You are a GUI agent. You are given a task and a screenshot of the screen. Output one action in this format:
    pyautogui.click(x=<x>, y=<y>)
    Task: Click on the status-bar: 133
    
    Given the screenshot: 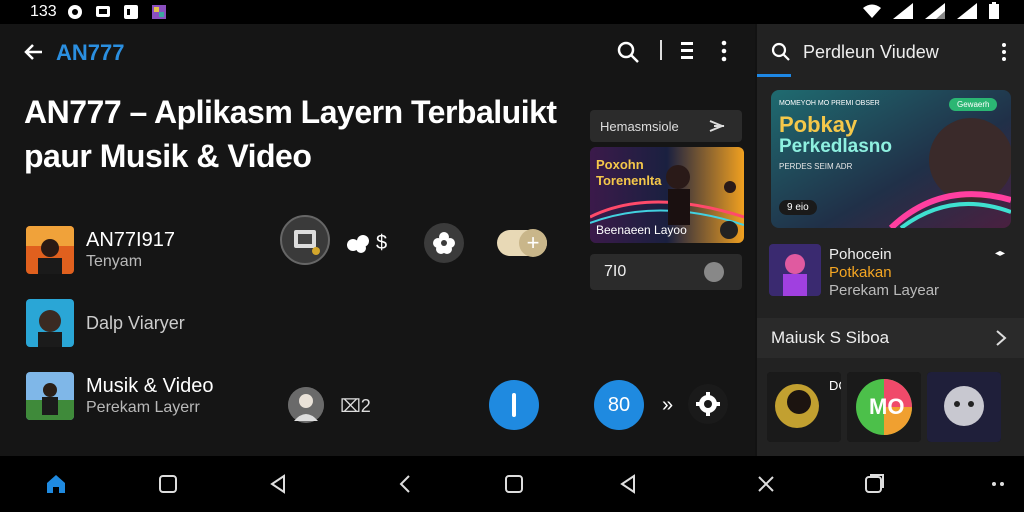 What is the action you would take?
    pyautogui.click(x=512, y=12)
    